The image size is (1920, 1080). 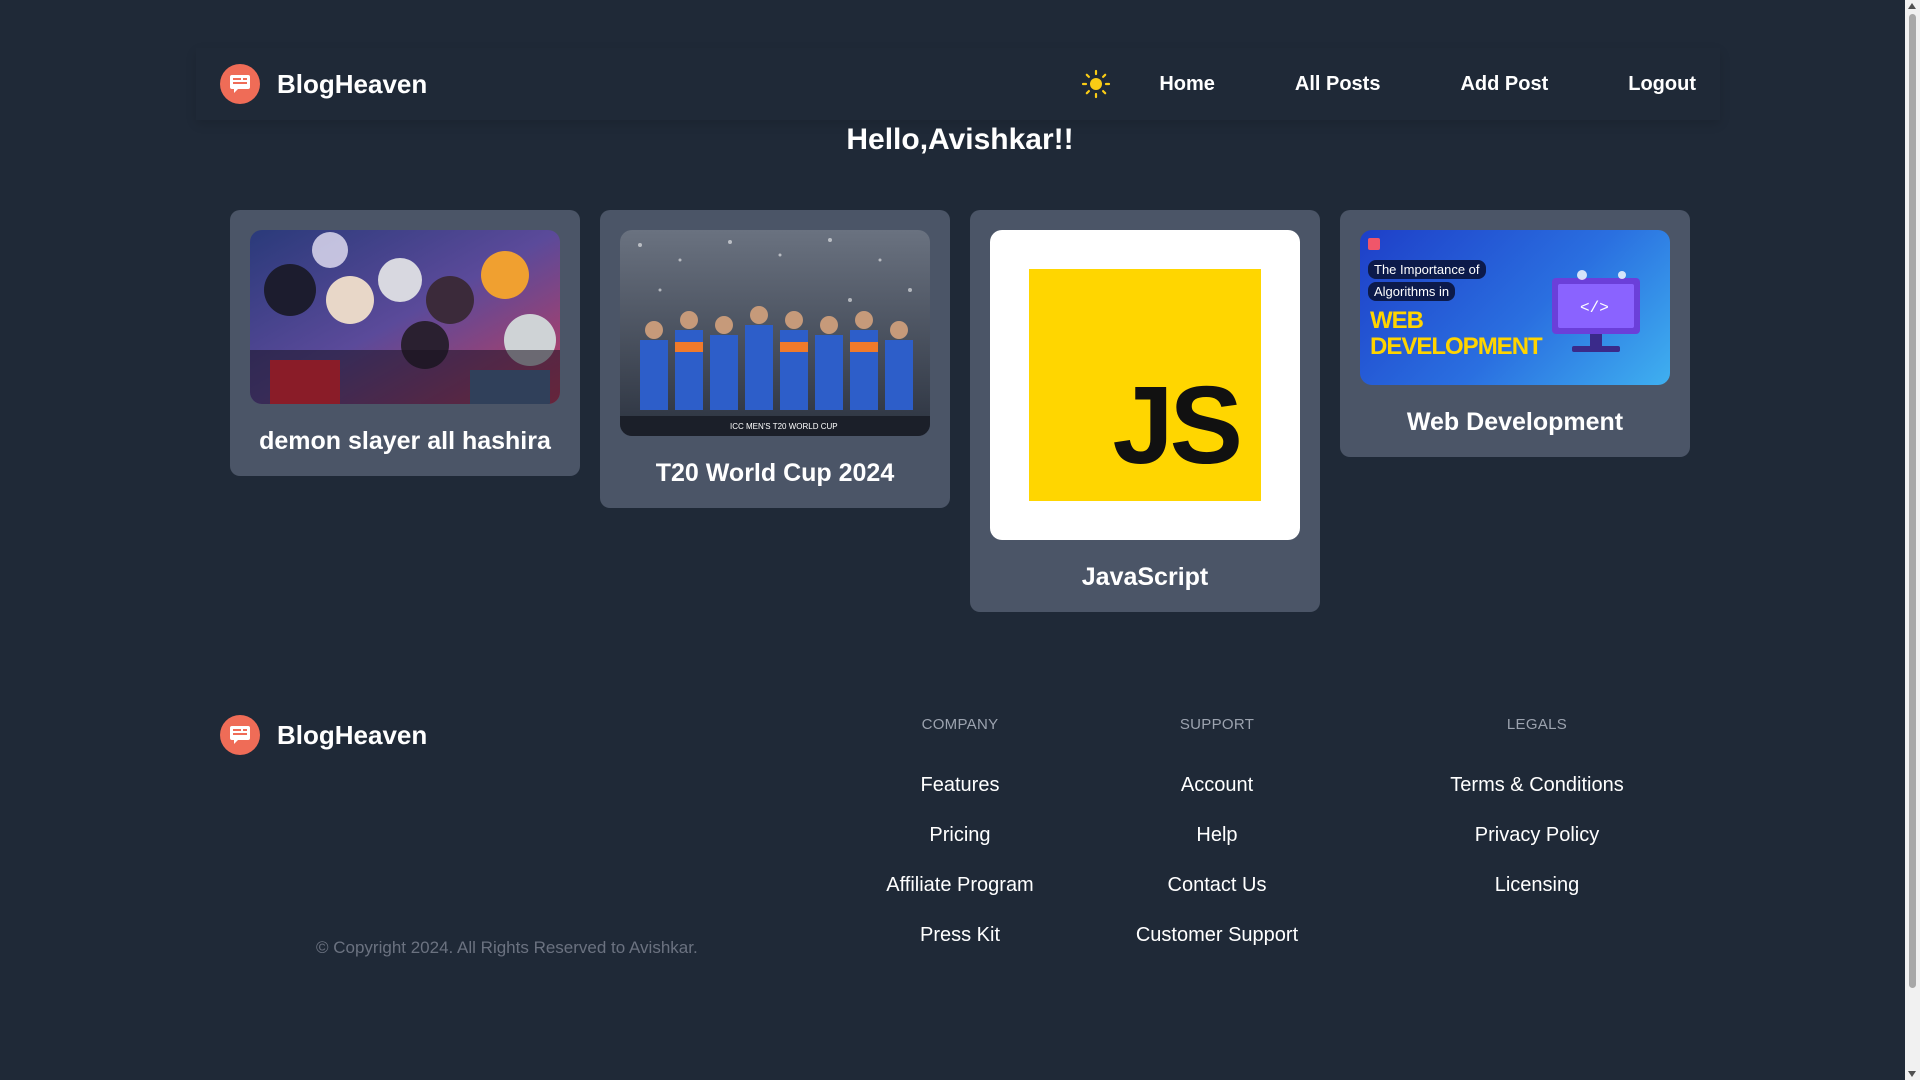 I want to click on footer-brand-name: BlogHeaven, so click(x=352, y=734).